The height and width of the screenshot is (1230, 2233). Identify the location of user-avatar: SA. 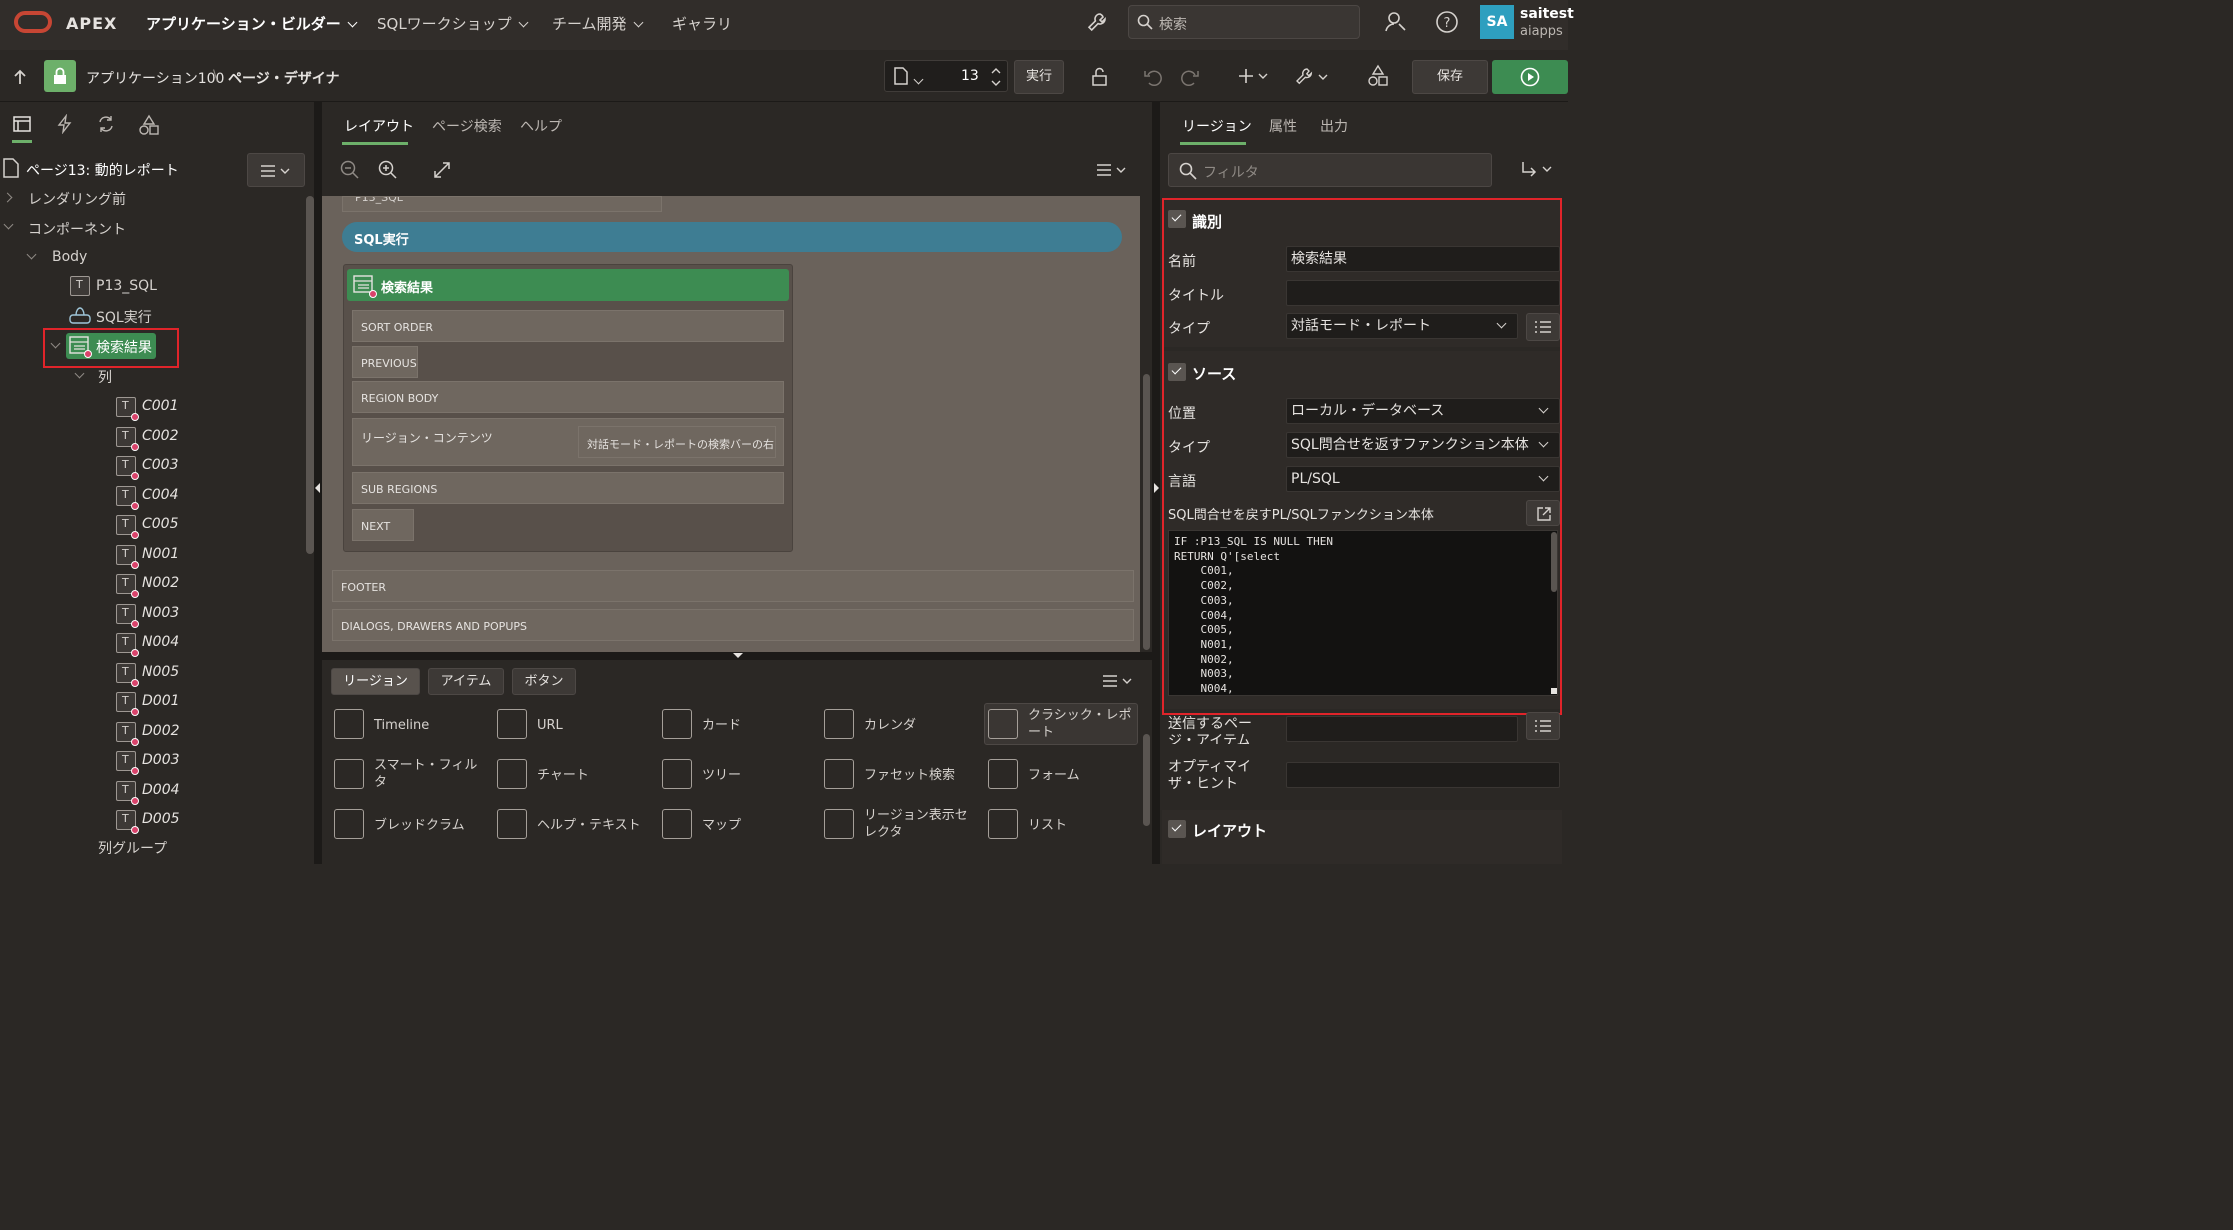
(1497, 22).